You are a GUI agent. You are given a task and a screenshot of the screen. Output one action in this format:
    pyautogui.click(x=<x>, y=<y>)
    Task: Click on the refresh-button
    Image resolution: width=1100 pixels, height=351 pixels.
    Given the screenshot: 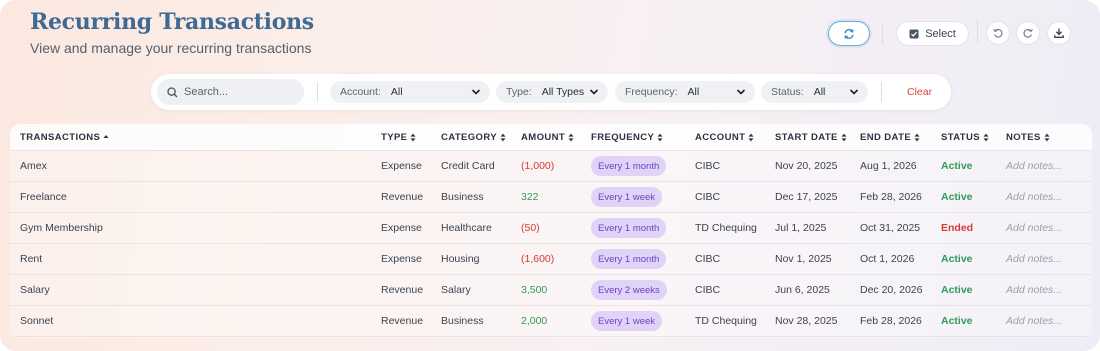 What is the action you would take?
    pyautogui.click(x=849, y=33)
    